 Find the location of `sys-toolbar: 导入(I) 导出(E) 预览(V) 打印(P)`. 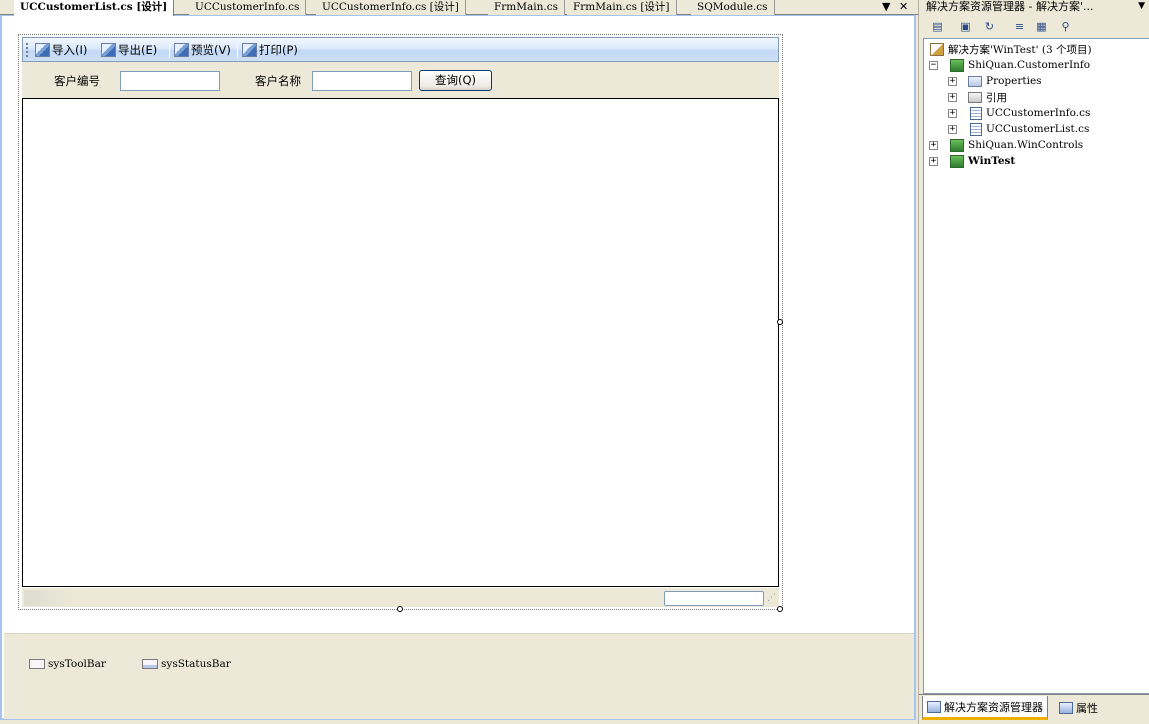

sys-toolbar: 导入(I) 导出(E) 预览(V) 打印(P) is located at coordinates (400, 49).